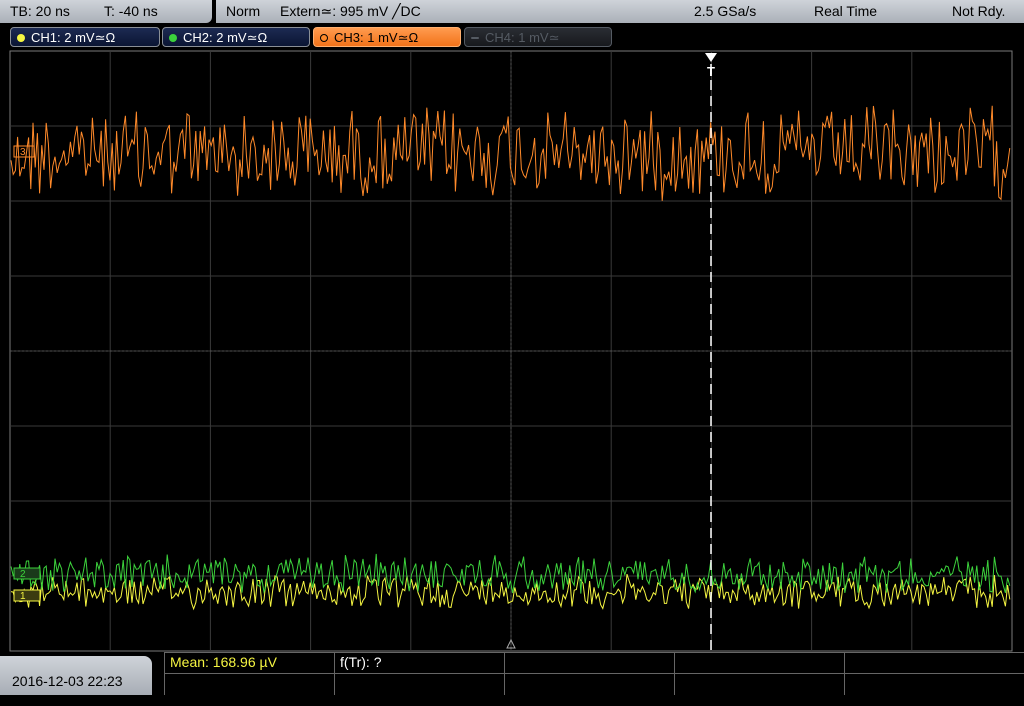 This screenshot has height=706, width=1024. What do you see at coordinates (23, 596) in the screenshot?
I see `ch1-marker-label: 1` at bounding box center [23, 596].